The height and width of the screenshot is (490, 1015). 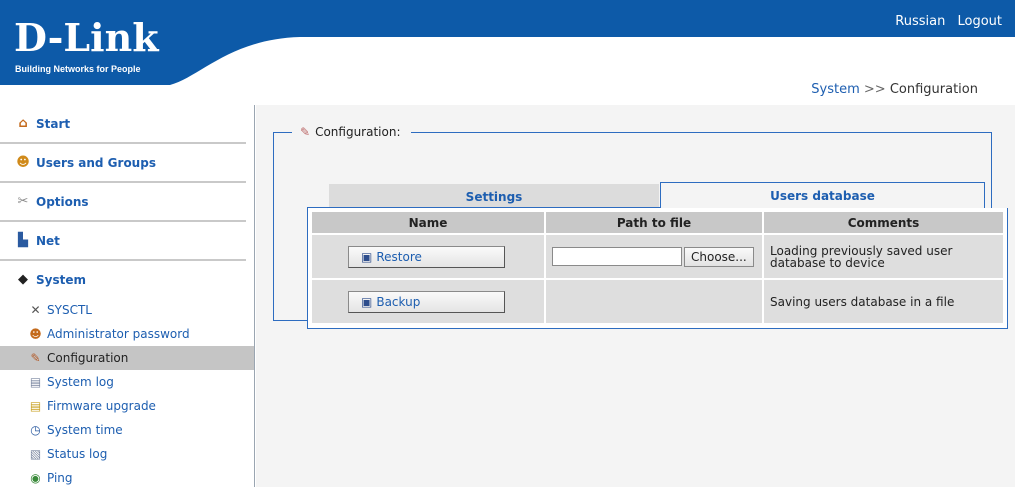 What do you see at coordinates (23, 240) in the screenshot?
I see `network-icon: ▙` at bounding box center [23, 240].